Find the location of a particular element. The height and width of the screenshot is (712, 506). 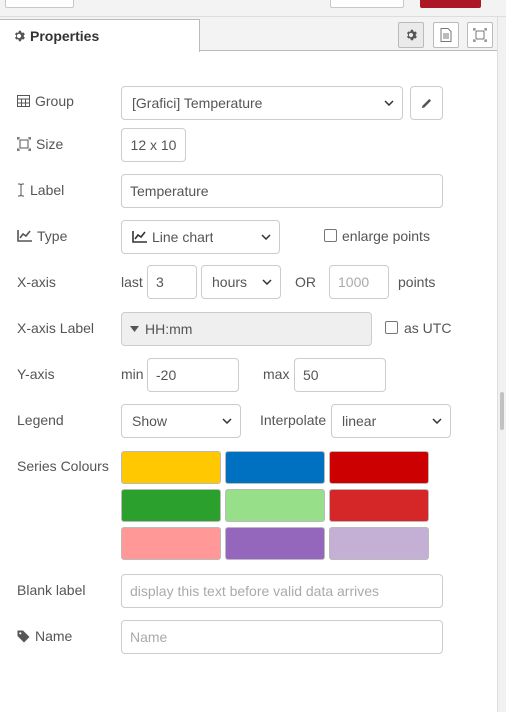

xaxis-label-row: X-axis is located at coordinates (36, 282).